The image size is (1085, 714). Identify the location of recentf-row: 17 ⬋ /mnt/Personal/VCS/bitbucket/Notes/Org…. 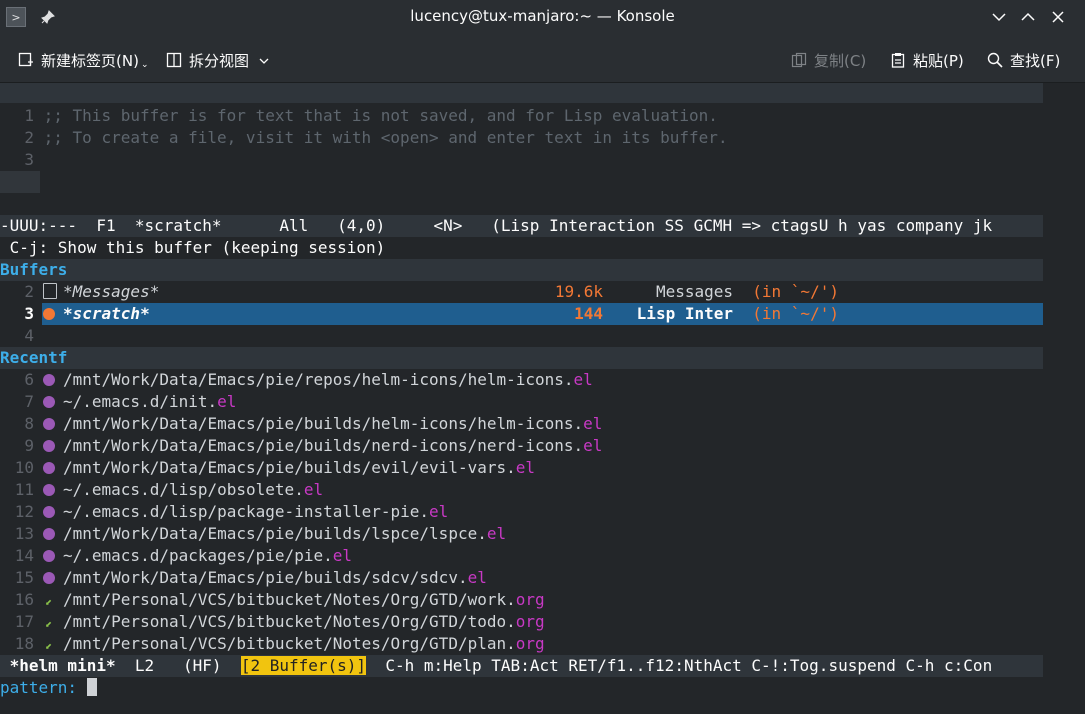
(521, 622).